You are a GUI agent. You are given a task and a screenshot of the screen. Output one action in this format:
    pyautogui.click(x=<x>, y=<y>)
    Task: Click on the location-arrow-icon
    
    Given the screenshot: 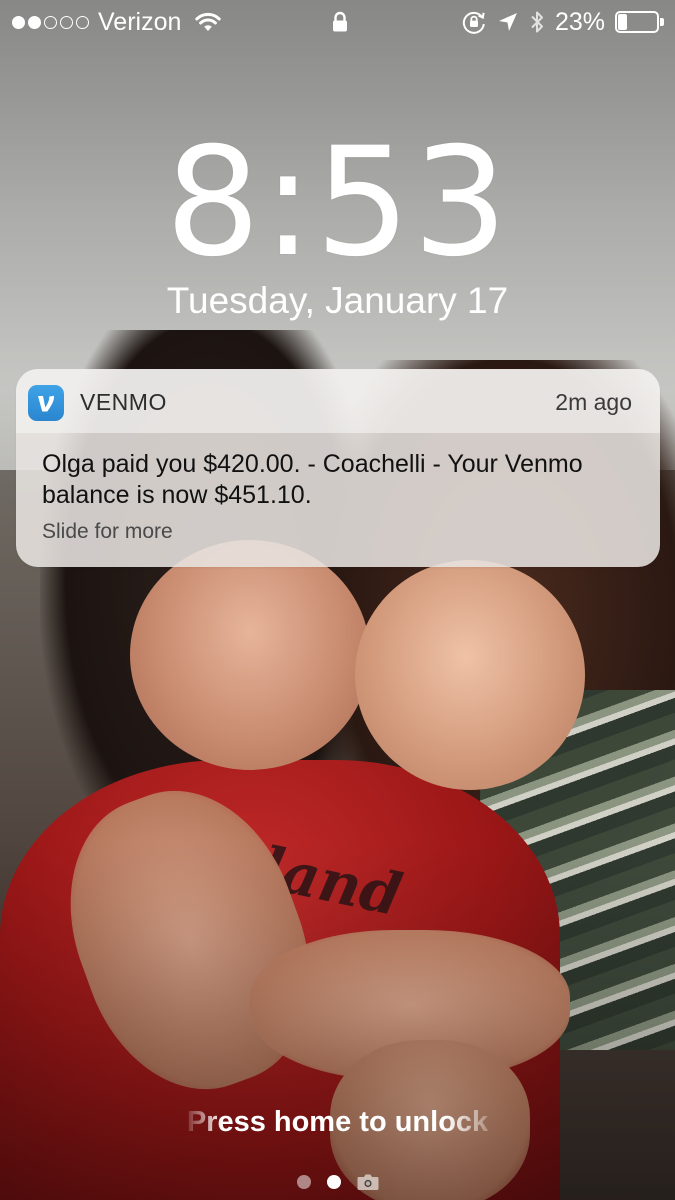 What is the action you would take?
    pyautogui.click(x=507, y=22)
    